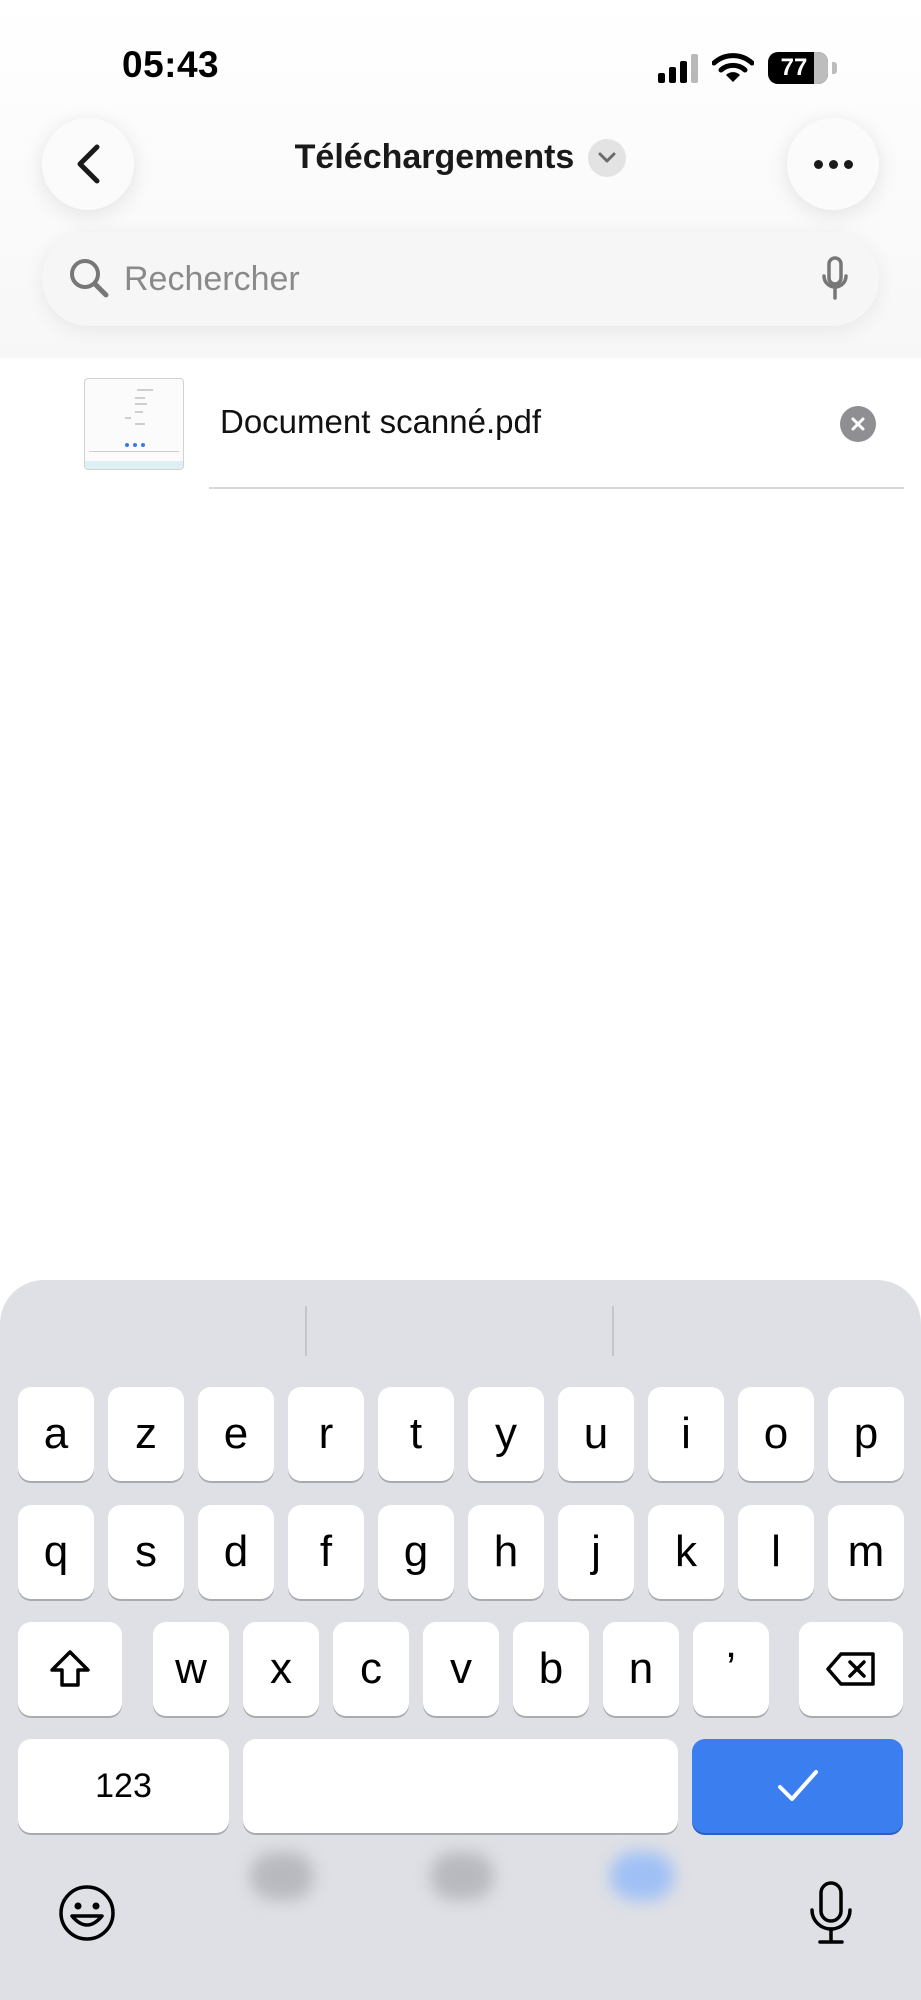  What do you see at coordinates (733, 67) in the screenshot?
I see `wifi-icon` at bounding box center [733, 67].